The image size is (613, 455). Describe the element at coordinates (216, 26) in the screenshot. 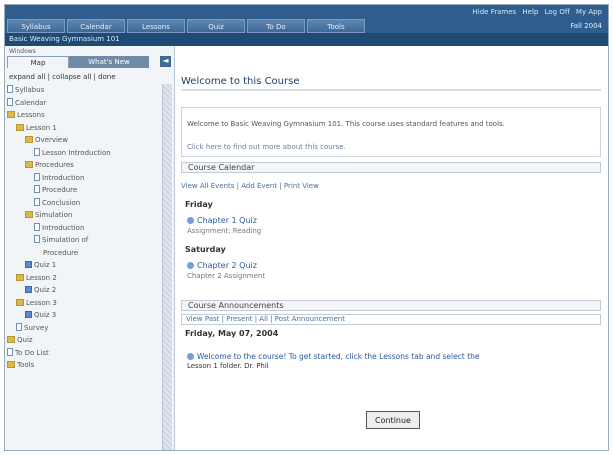

I see `tab-quiz: Quiz` at that location.